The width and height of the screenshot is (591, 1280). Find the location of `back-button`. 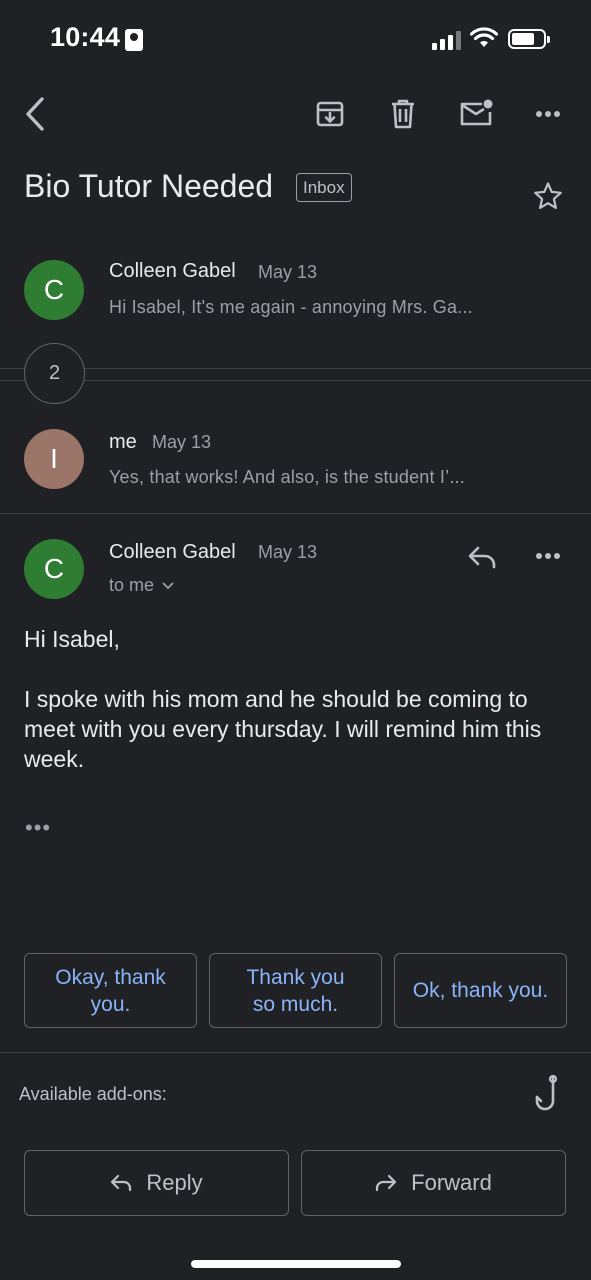

back-button is located at coordinates (35, 114).